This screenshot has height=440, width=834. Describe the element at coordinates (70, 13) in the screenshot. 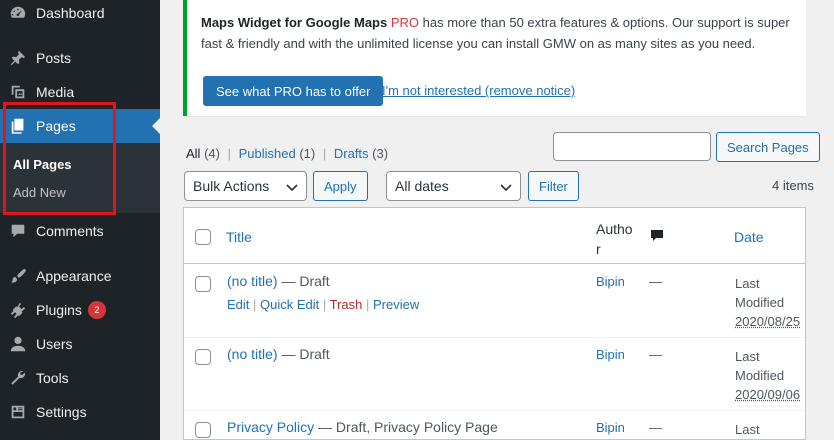

I see `sidebar-item-label: Dashboard` at that location.